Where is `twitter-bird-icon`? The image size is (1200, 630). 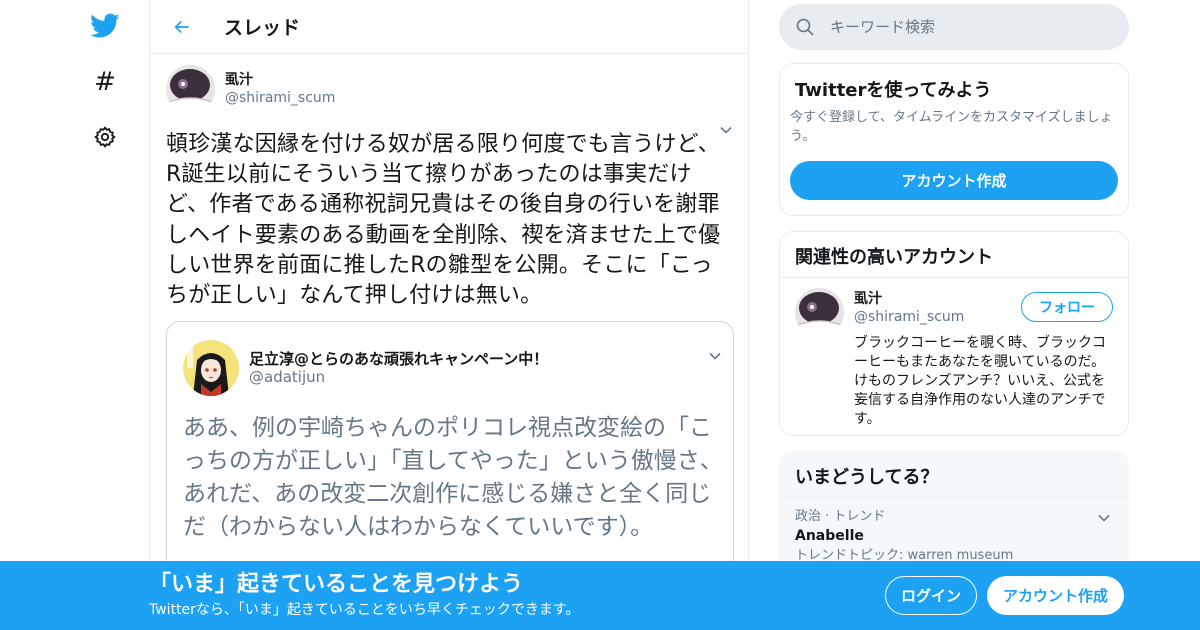
twitter-bird-icon is located at coordinates (105, 26).